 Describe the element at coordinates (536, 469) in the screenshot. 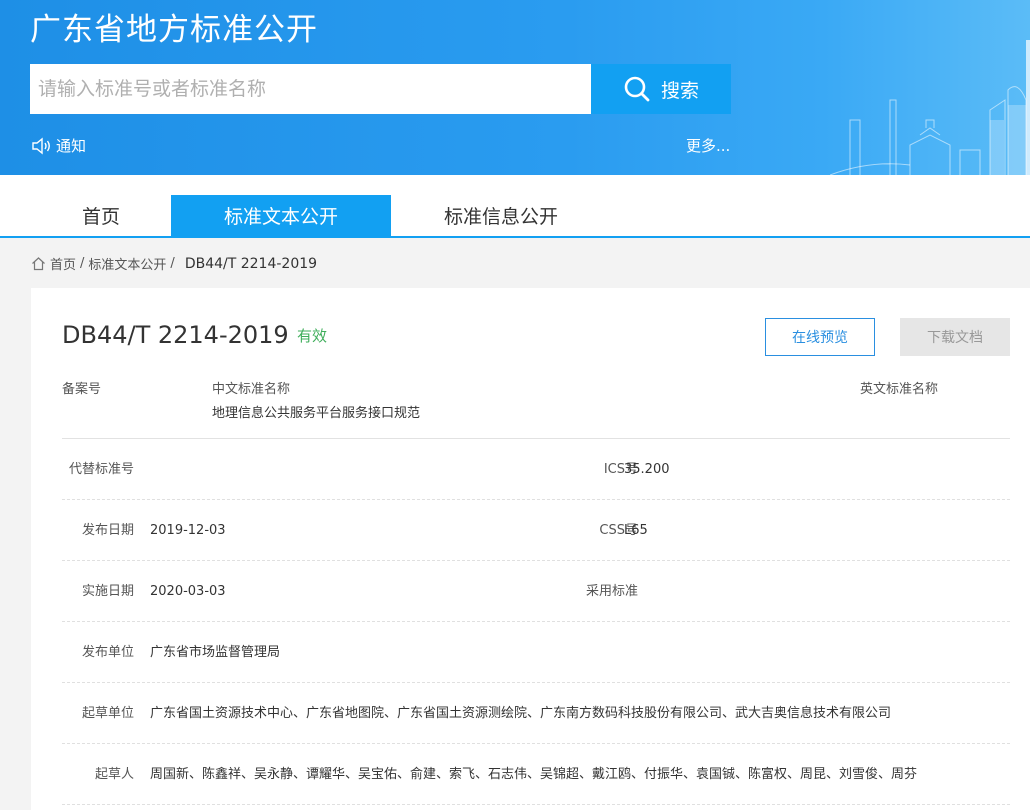

I see `detail-row: 代替标准号 ICS号 35.200` at that location.